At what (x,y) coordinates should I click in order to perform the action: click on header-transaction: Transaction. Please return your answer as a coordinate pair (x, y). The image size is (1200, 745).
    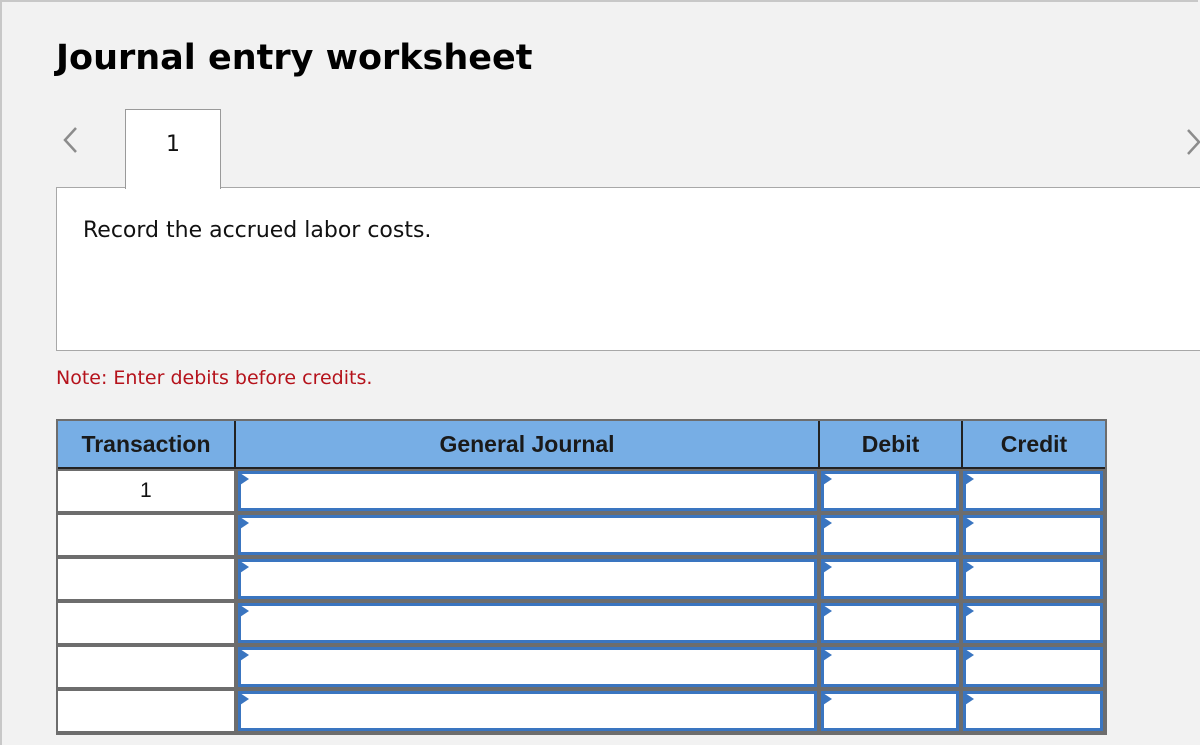
    Looking at the image, I should click on (147, 444).